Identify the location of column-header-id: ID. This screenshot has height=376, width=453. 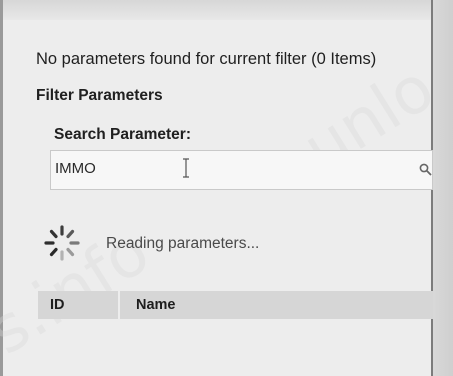
(79, 305).